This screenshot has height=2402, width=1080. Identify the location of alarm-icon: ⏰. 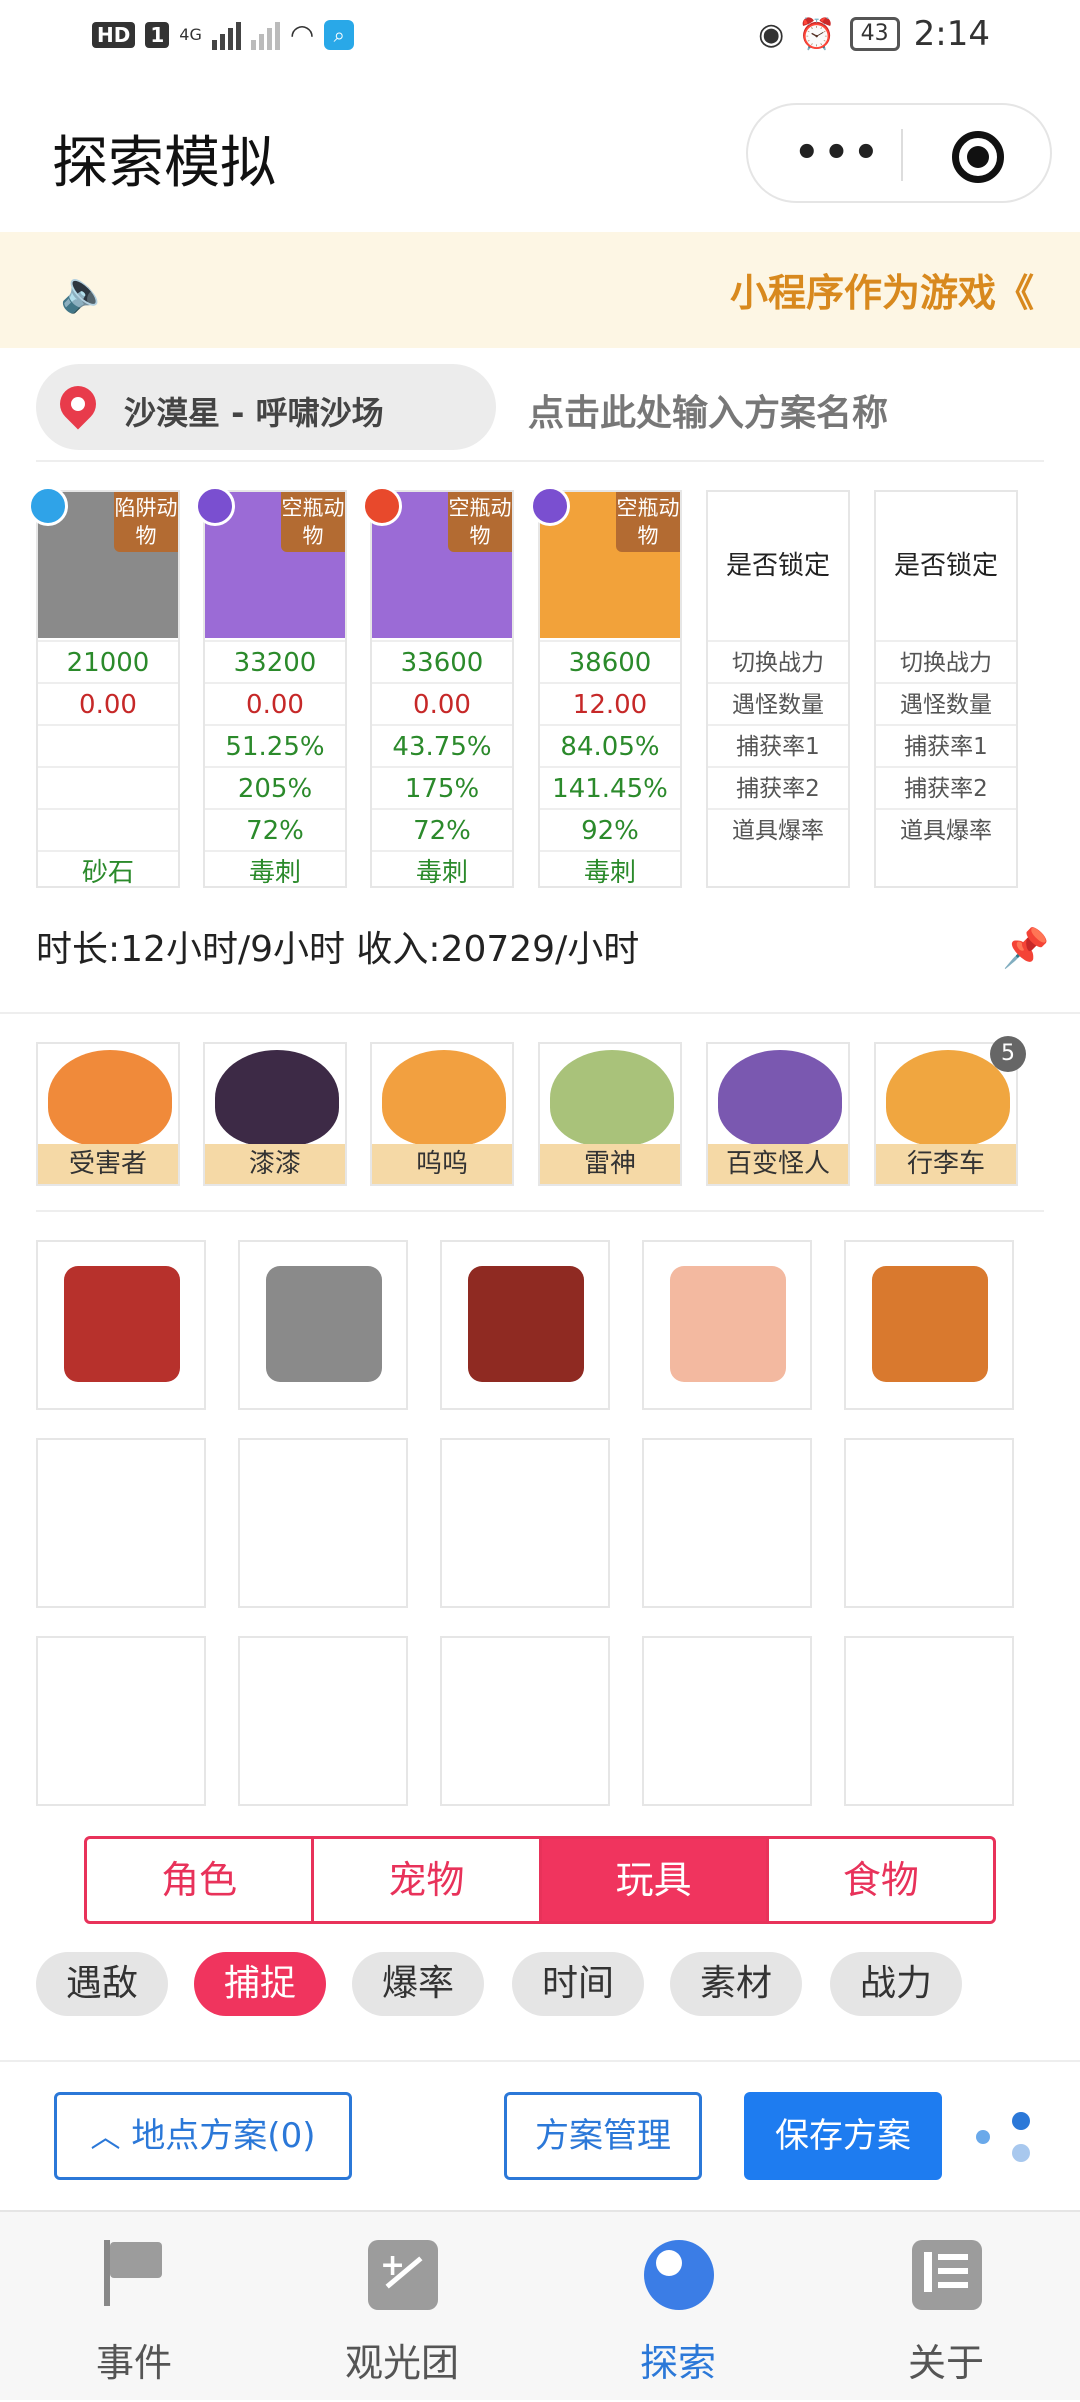
(817, 34).